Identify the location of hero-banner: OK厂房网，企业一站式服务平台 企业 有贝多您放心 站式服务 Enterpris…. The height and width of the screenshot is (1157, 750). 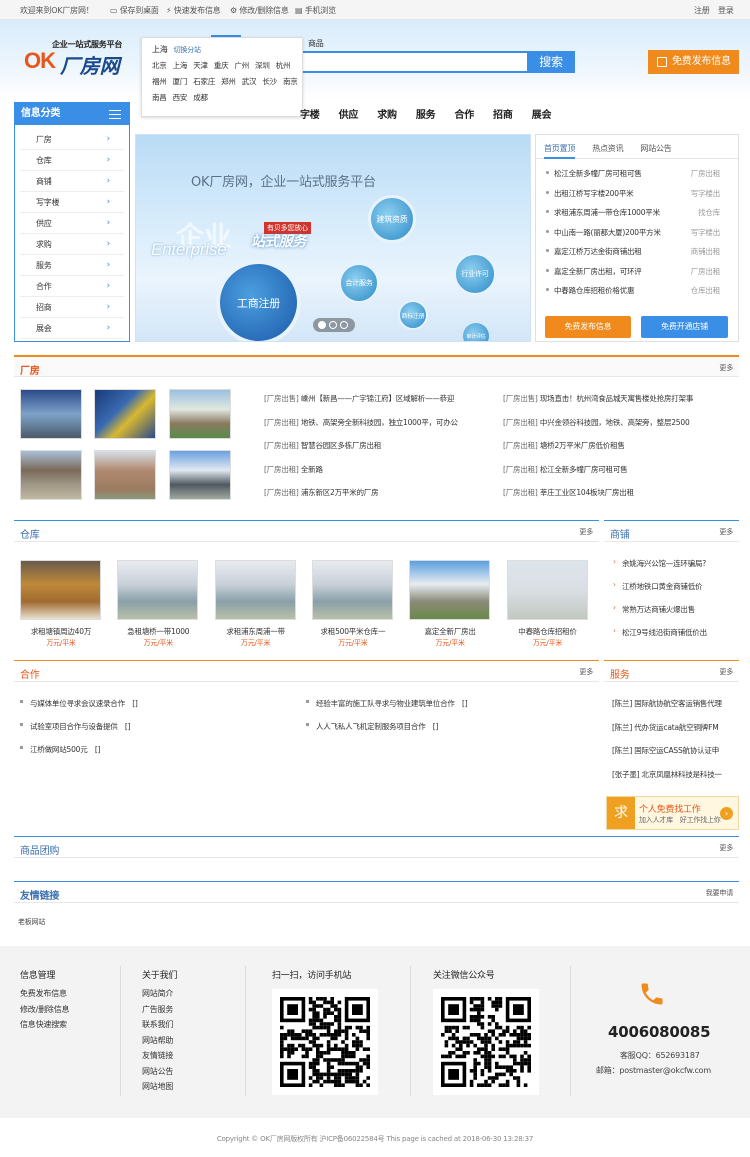
(333, 238).